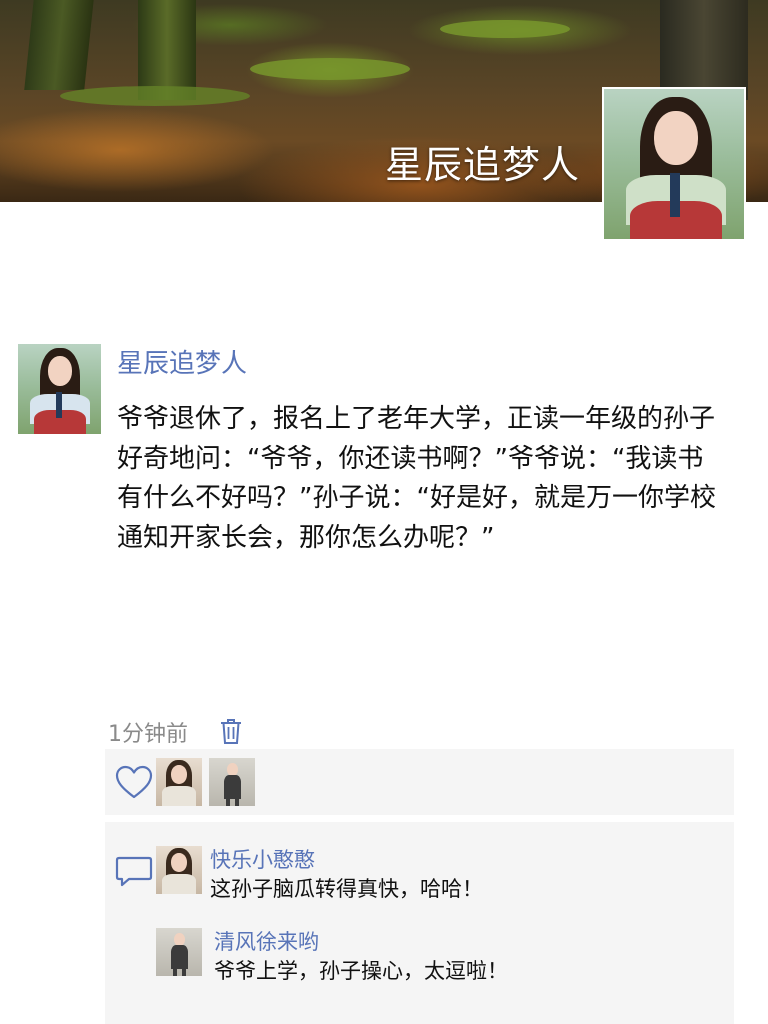 The image size is (768, 1024). I want to click on profile-name: 星辰追梦人, so click(482, 165).